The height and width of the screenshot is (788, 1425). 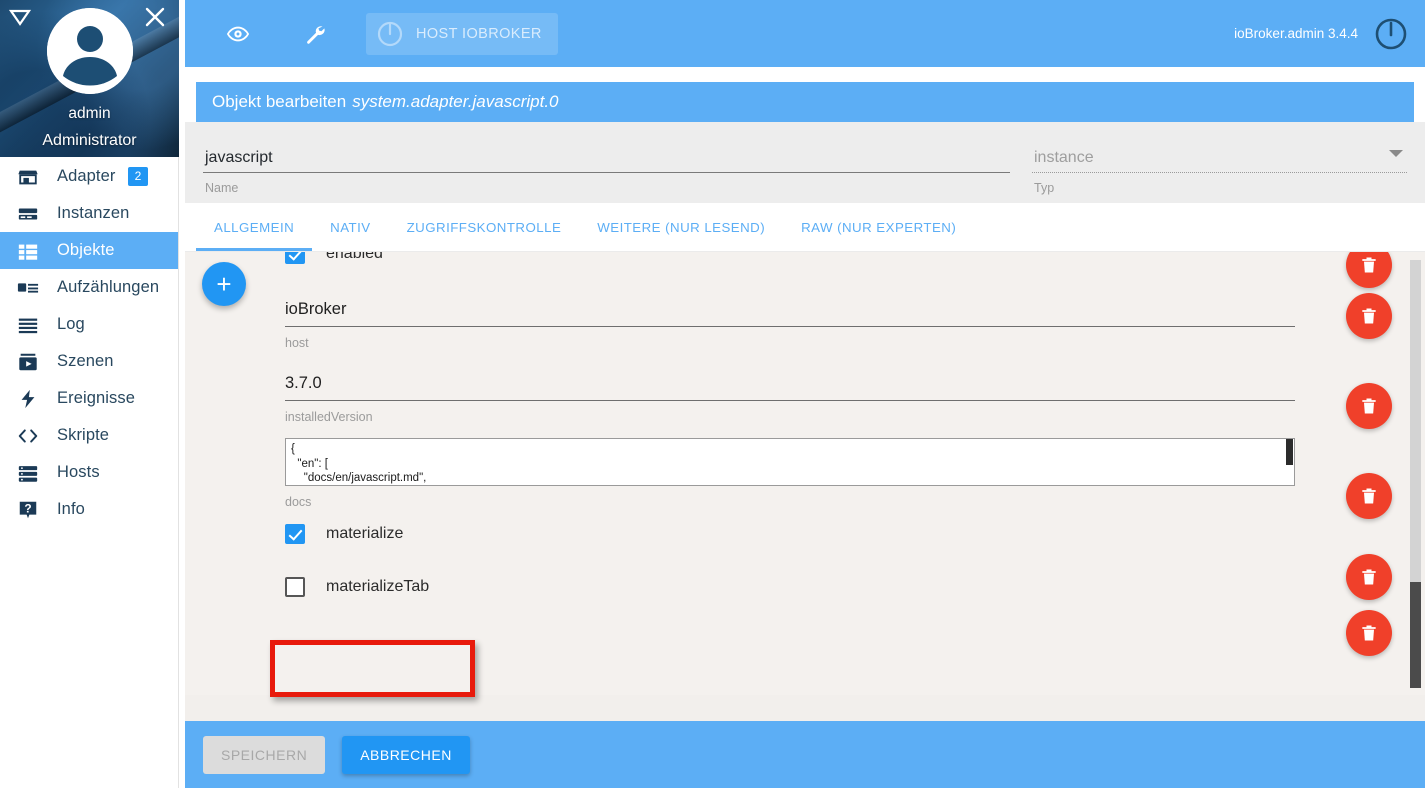 I want to click on tab-label: ALLGEMEIN, so click(x=254, y=227).